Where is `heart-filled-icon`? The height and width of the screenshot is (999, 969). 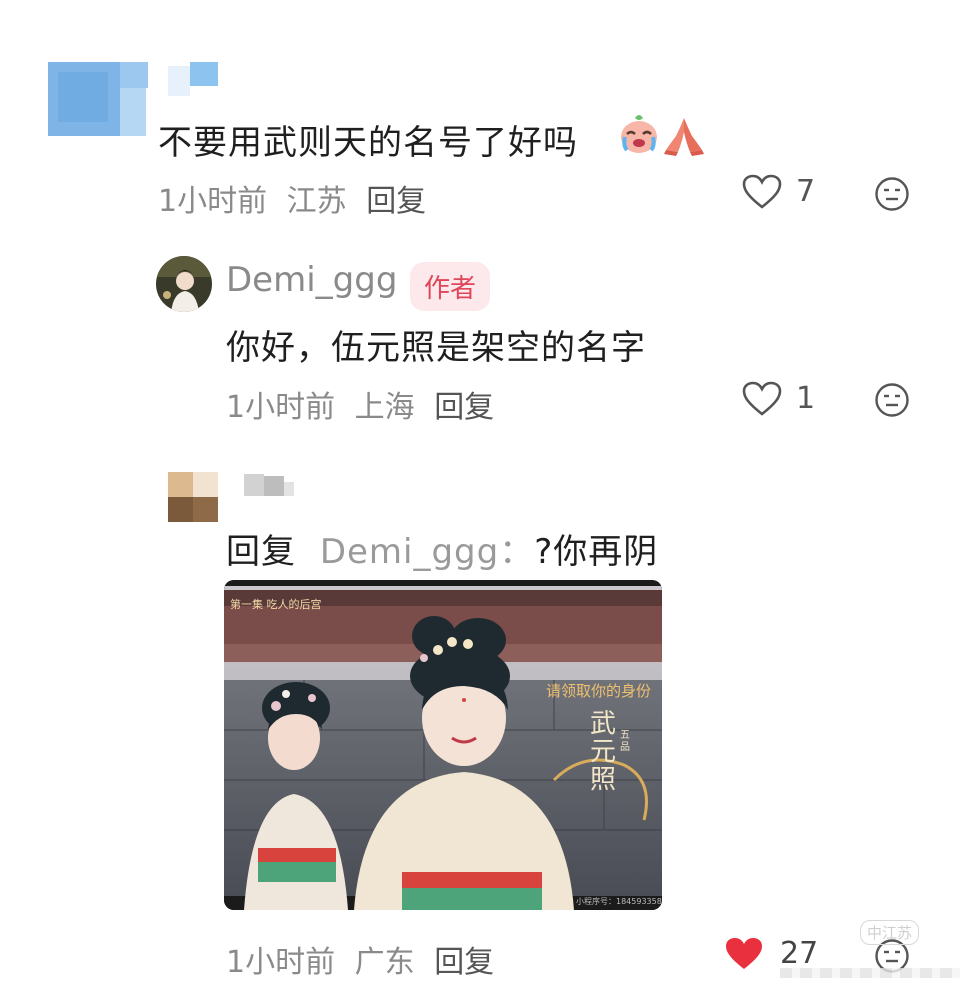 heart-filled-icon is located at coordinates (744, 954).